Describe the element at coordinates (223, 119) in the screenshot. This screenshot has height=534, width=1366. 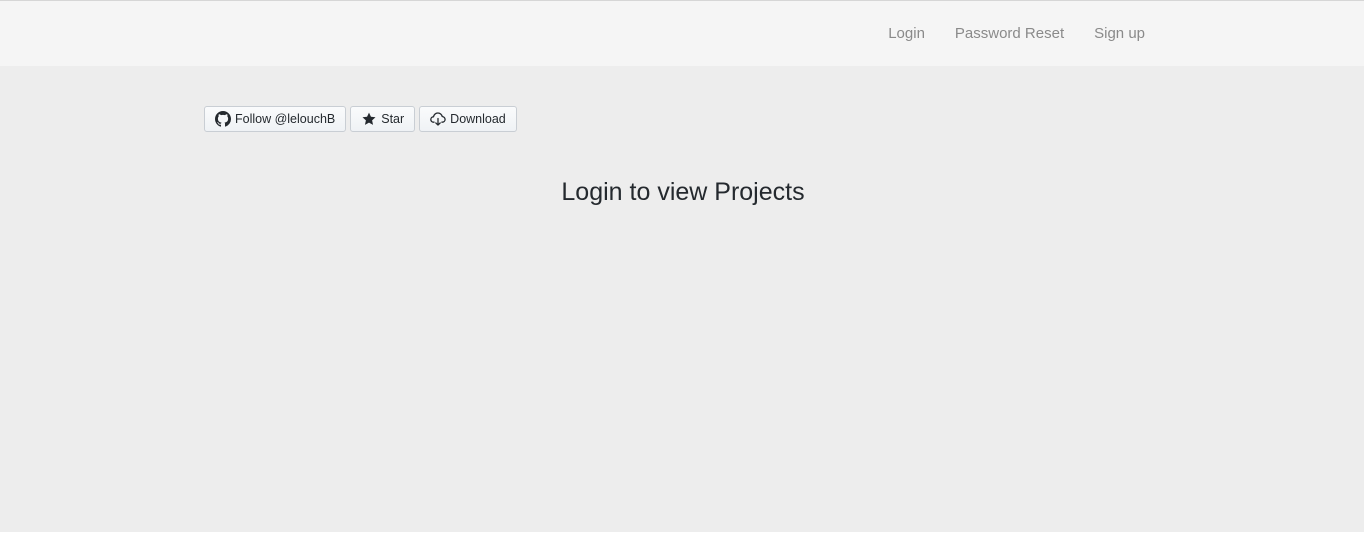
I see `github-icon` at that location.